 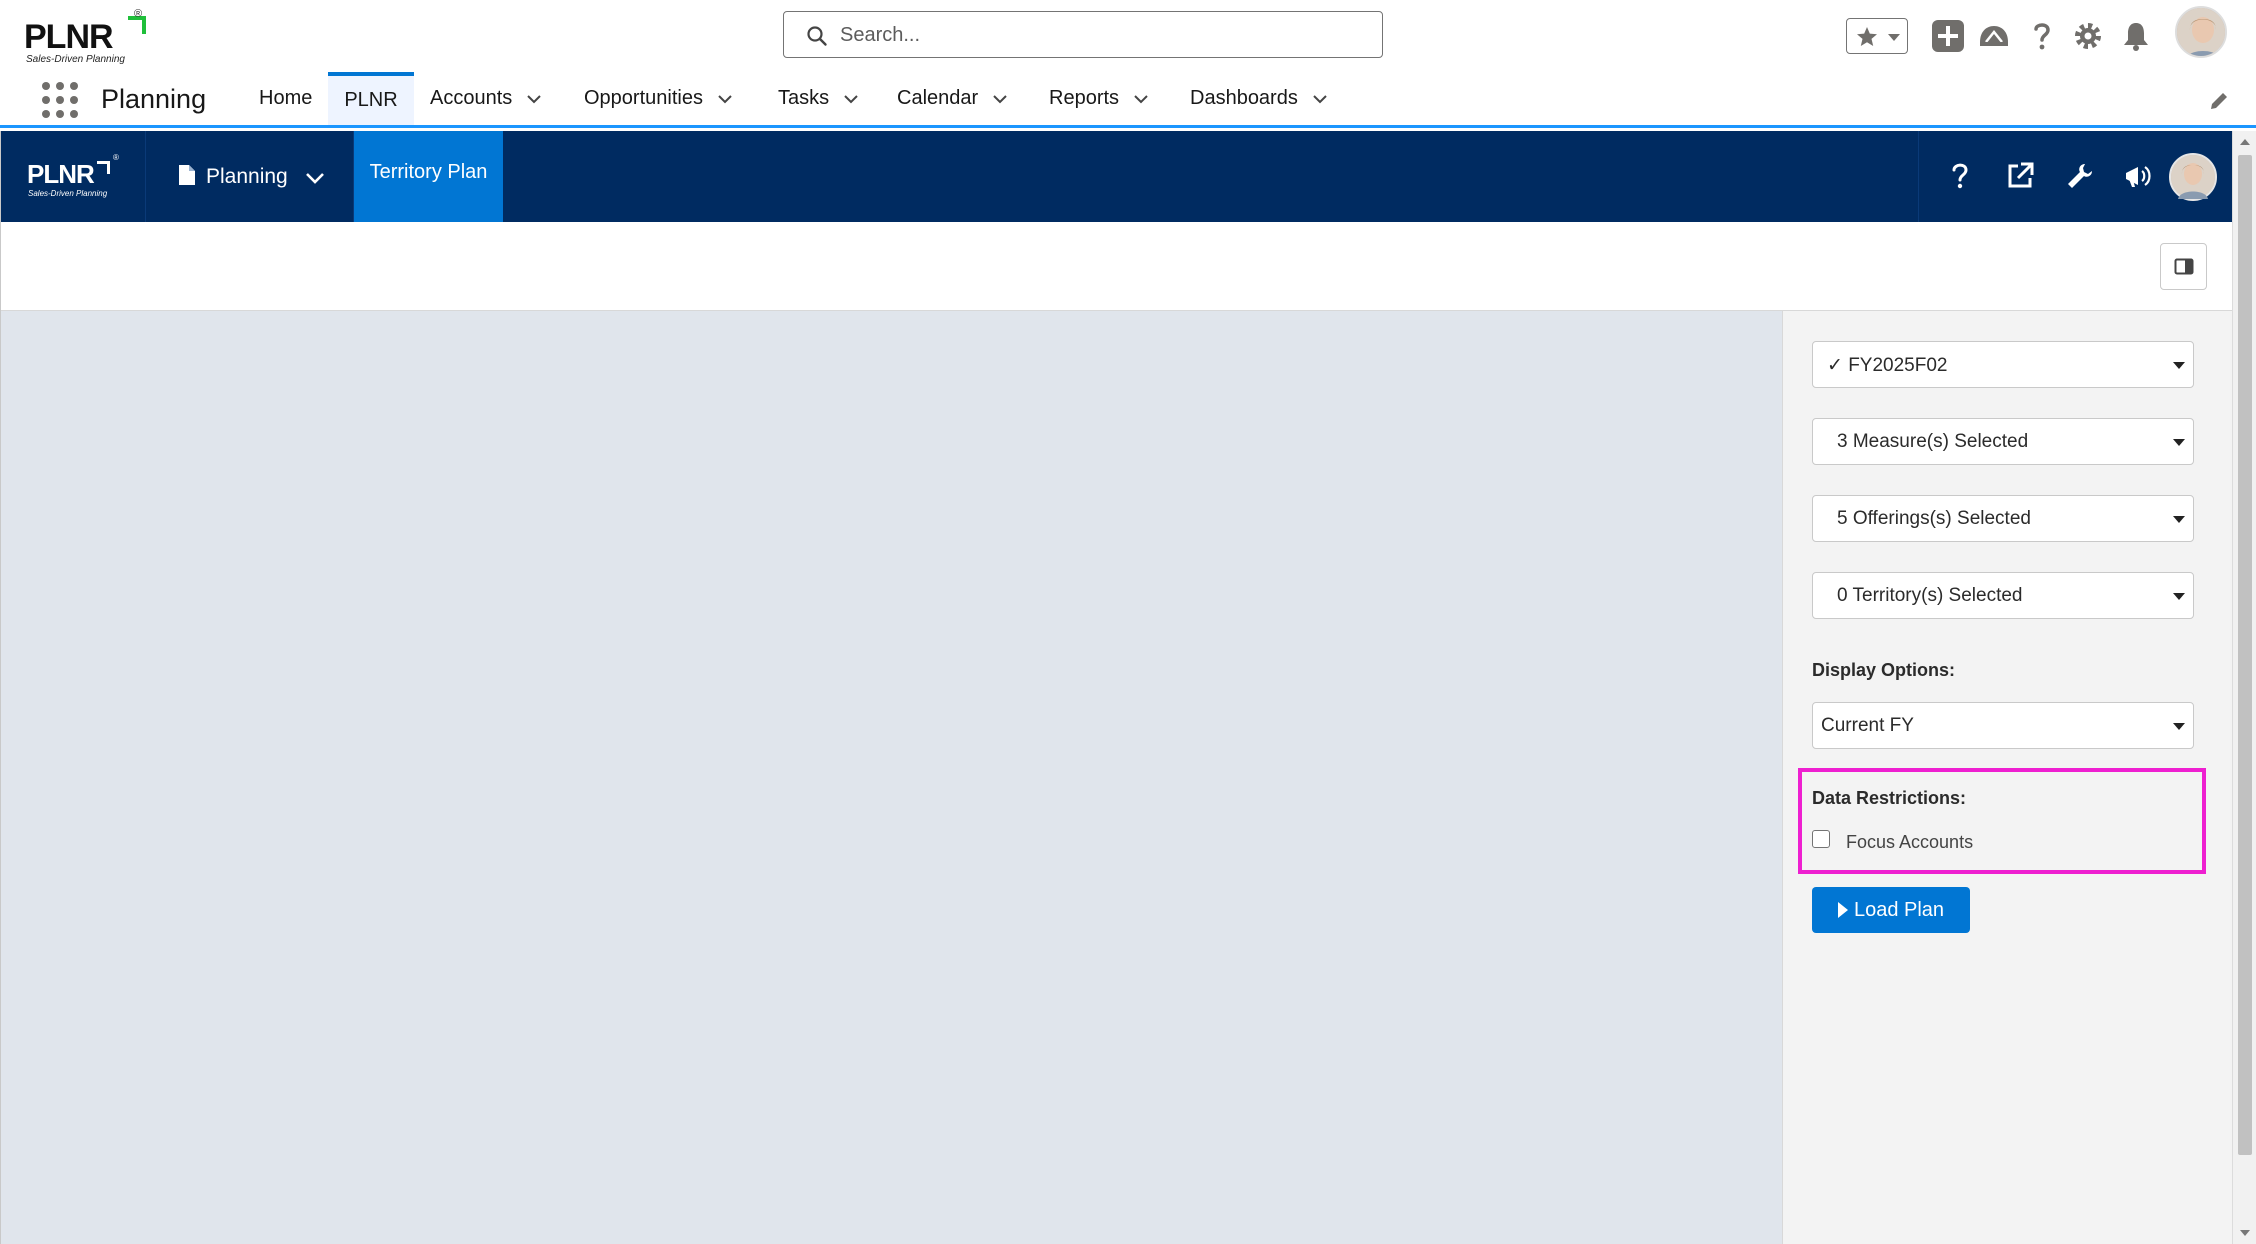 I want to click on nav-item-label: Reports, so click(x=1084, y=98).